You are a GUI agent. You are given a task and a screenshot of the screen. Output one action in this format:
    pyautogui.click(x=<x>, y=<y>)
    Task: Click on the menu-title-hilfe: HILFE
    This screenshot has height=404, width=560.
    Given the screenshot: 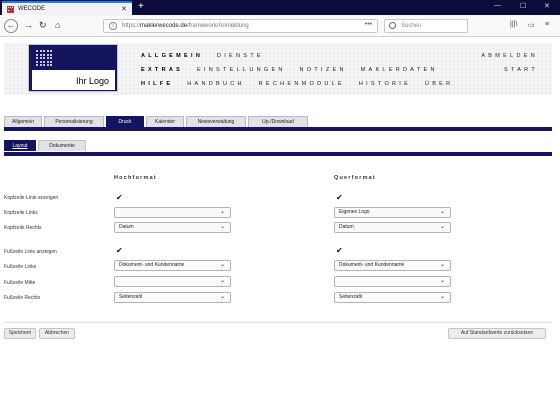 What is the action you would take?
    pyautogui.click(x=157, y=84)
    